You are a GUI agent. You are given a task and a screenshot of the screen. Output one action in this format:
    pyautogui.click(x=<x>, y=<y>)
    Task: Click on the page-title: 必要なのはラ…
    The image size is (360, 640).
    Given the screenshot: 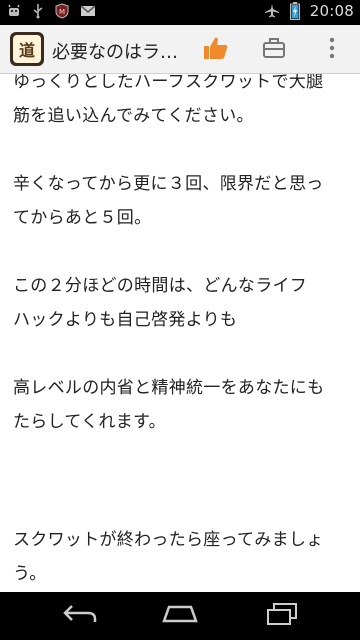 What is the action you would take?
    pyautogui.click(x=115, y=52)
    